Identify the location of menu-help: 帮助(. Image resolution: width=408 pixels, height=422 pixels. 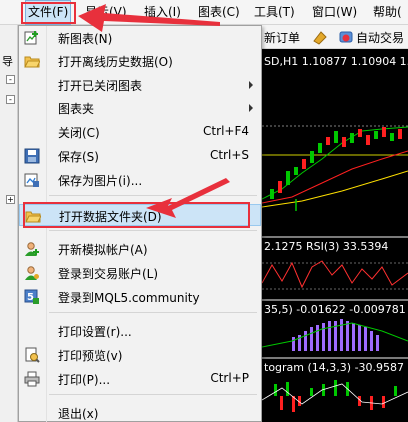
(387, 12).